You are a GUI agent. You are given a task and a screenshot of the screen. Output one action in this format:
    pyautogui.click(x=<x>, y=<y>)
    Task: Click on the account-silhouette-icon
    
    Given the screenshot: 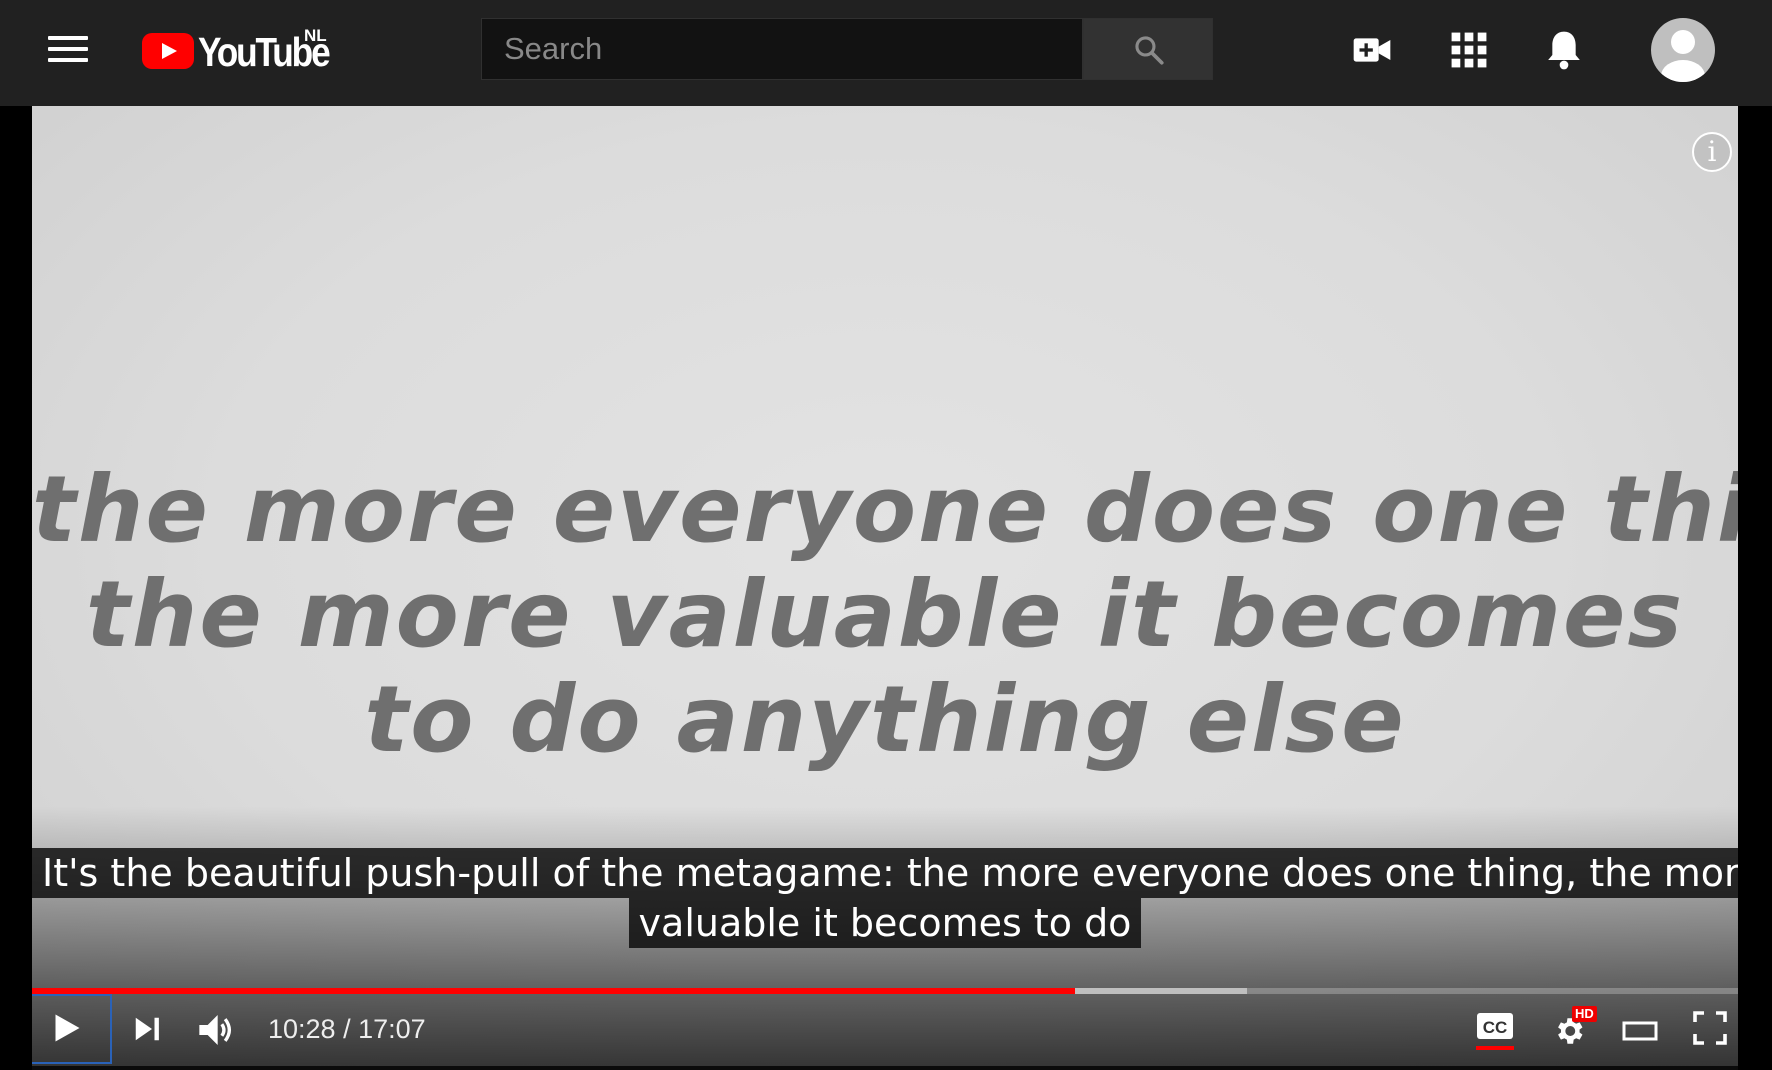 What is the action you would take?
    pyautogui.click(x=1683, y=56)
    